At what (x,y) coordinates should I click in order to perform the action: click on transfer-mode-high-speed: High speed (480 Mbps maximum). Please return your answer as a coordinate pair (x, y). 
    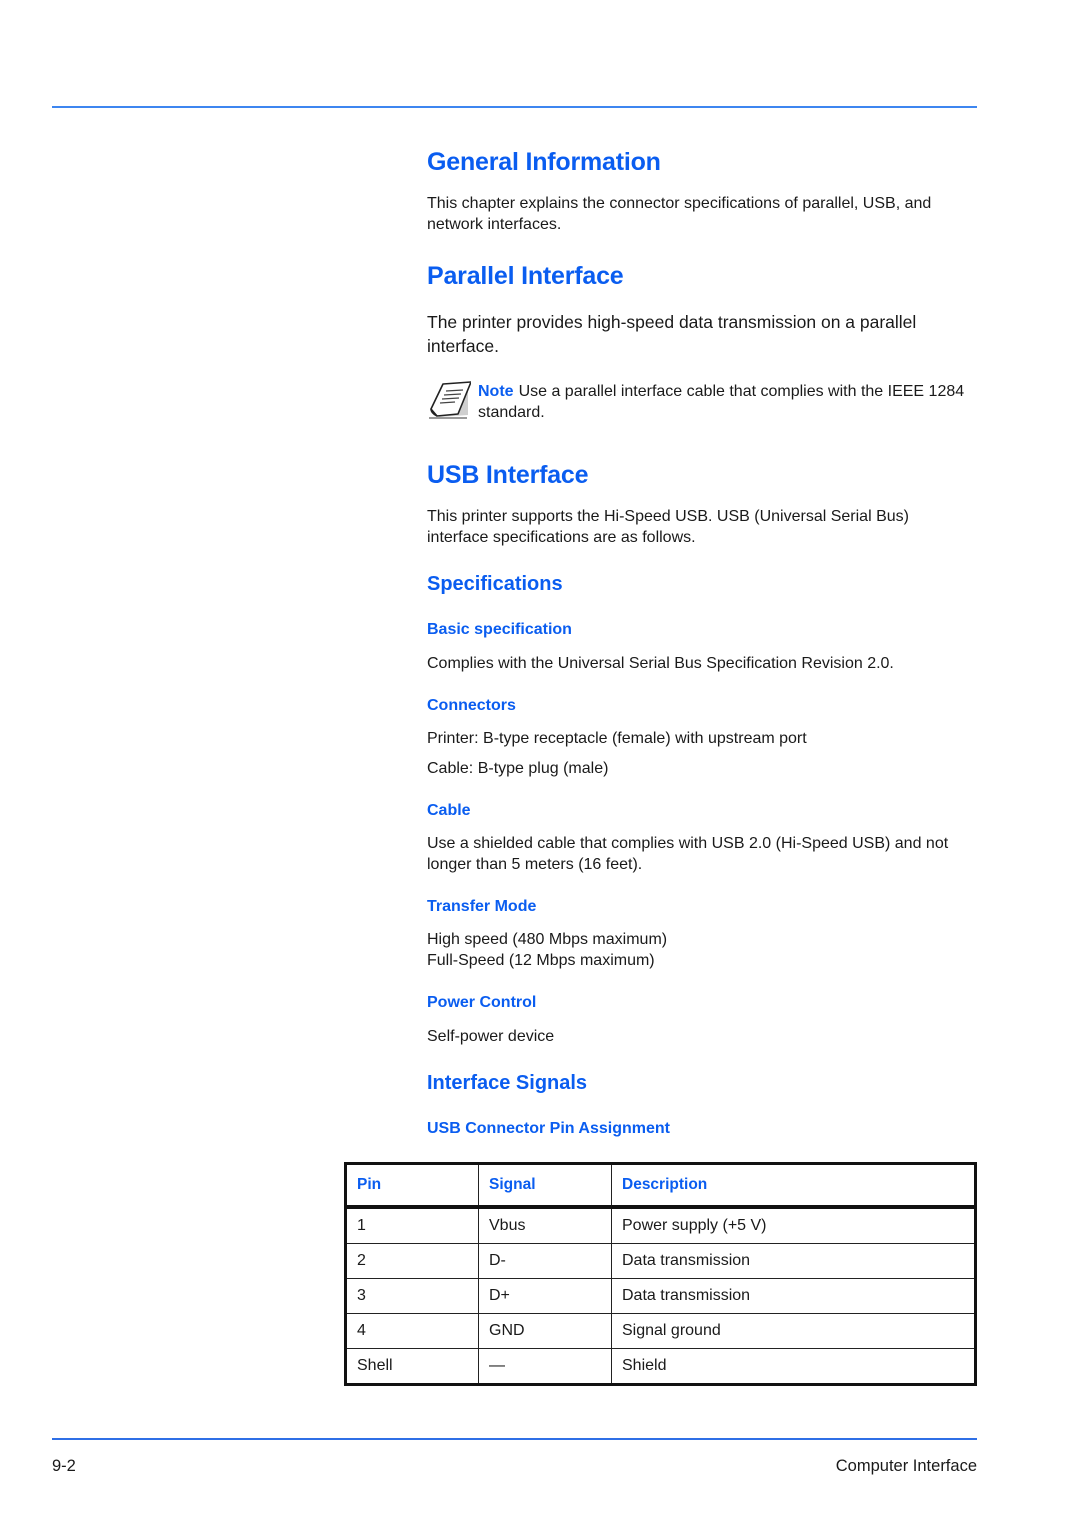
    Looking at the image, I should click on (547, 939).